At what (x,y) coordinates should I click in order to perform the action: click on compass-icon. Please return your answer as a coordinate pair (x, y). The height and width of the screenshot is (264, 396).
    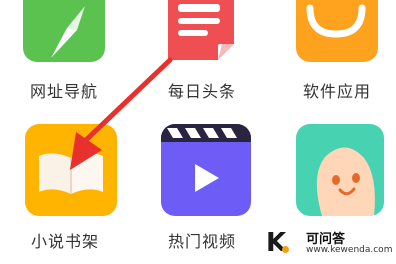
    Looking at the image, I should click on (68, 32).